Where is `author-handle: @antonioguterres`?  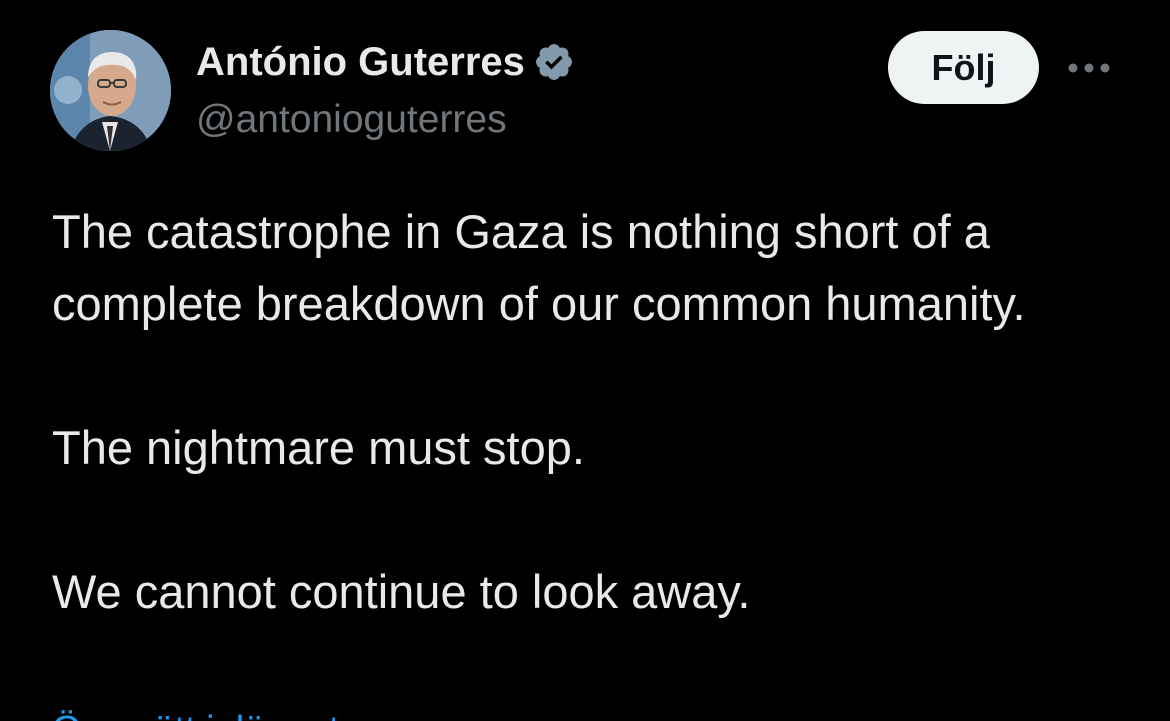 author-handle: @antonioguterres is located at coordinates (351, 120).